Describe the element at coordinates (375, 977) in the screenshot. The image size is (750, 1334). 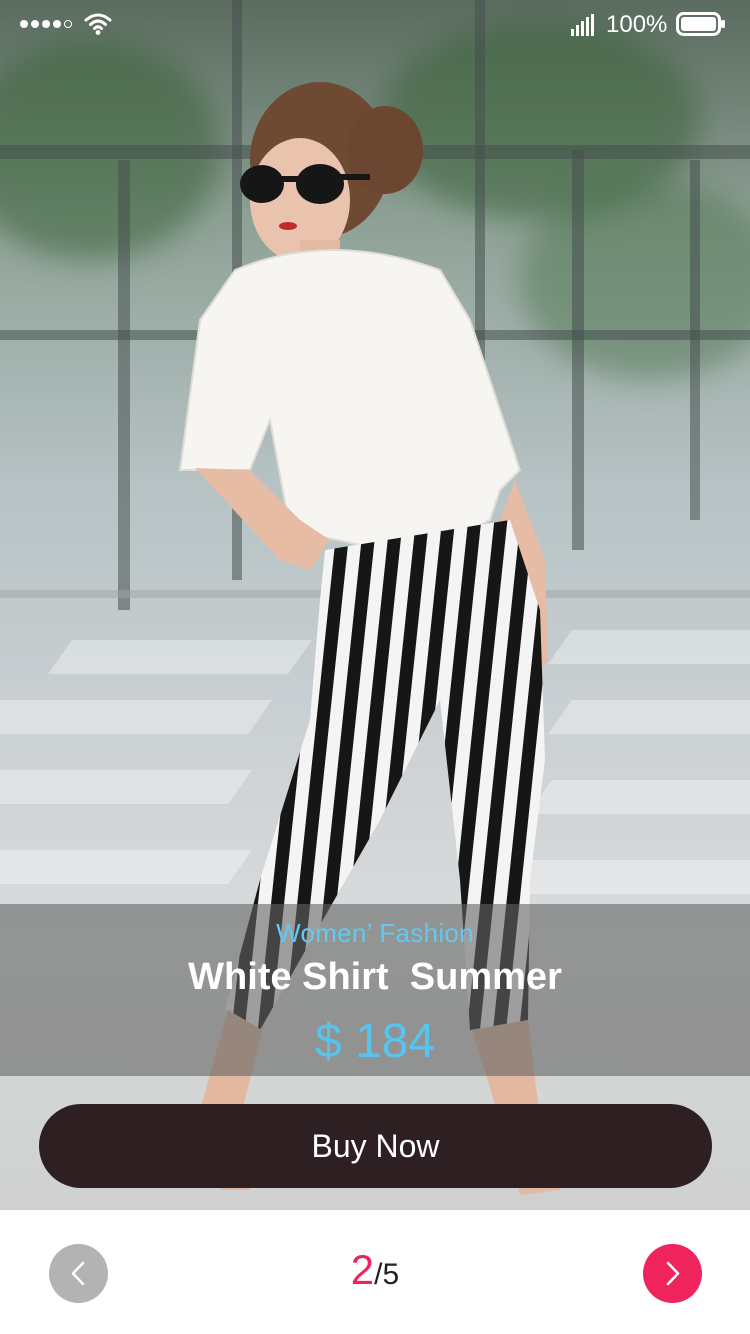
I see `product-title: White Shirt Summer` at that location.